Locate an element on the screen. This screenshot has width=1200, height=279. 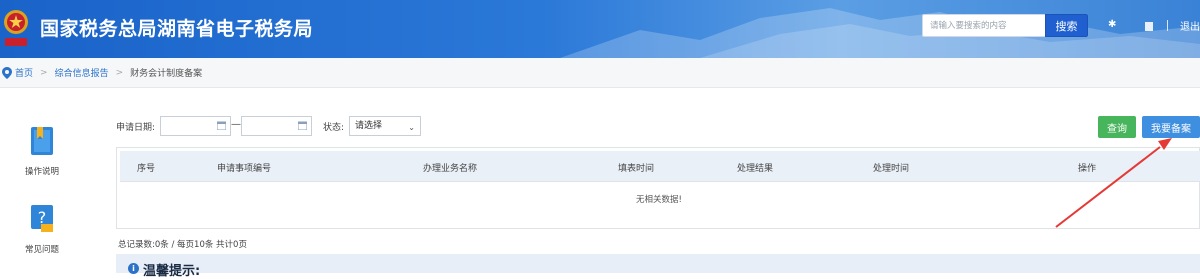
search-button: 搜索 is located at coordinates (1066, 25).